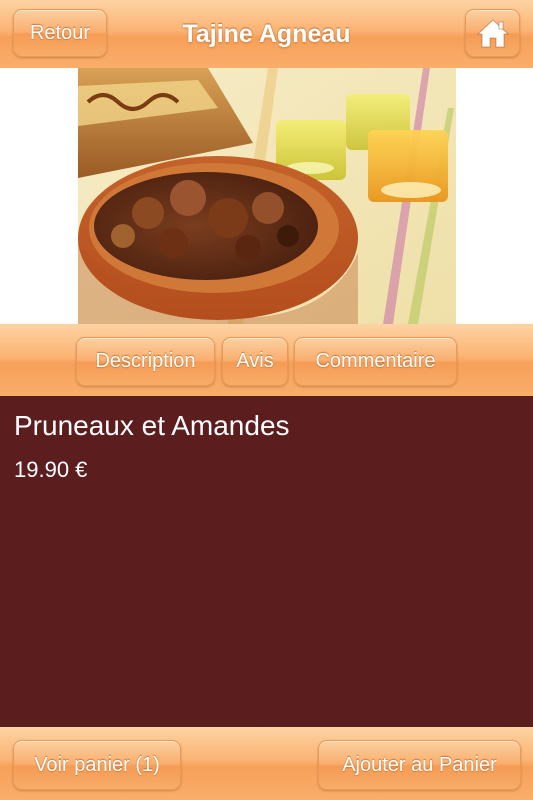  I want to click on tab-commentaire: Commentaire, so click(375, 361).